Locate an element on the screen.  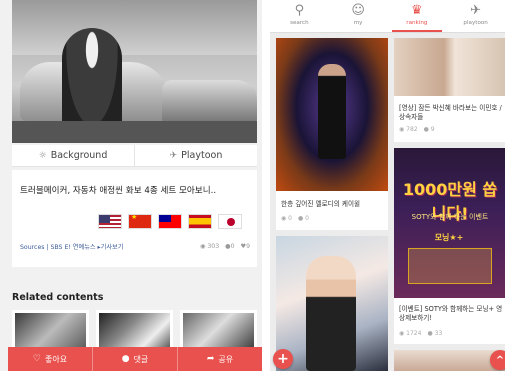
action-bar: ♡ 좋아요 ● 댓글 ➦ 공유 is located at coordinates (135, 359).